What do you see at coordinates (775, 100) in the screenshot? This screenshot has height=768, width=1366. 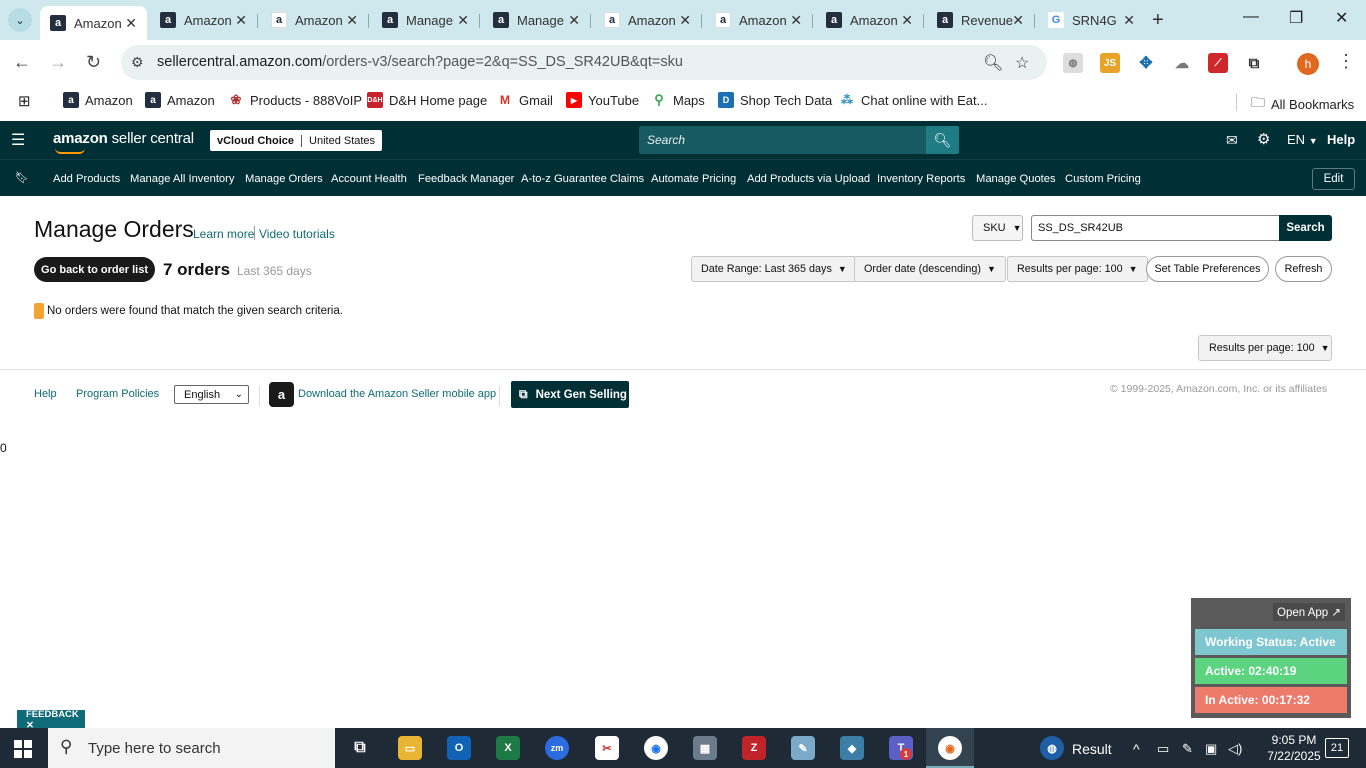 I see `bookmark-techdata: D Shop Tech Data` at bounding box center [775, 100].